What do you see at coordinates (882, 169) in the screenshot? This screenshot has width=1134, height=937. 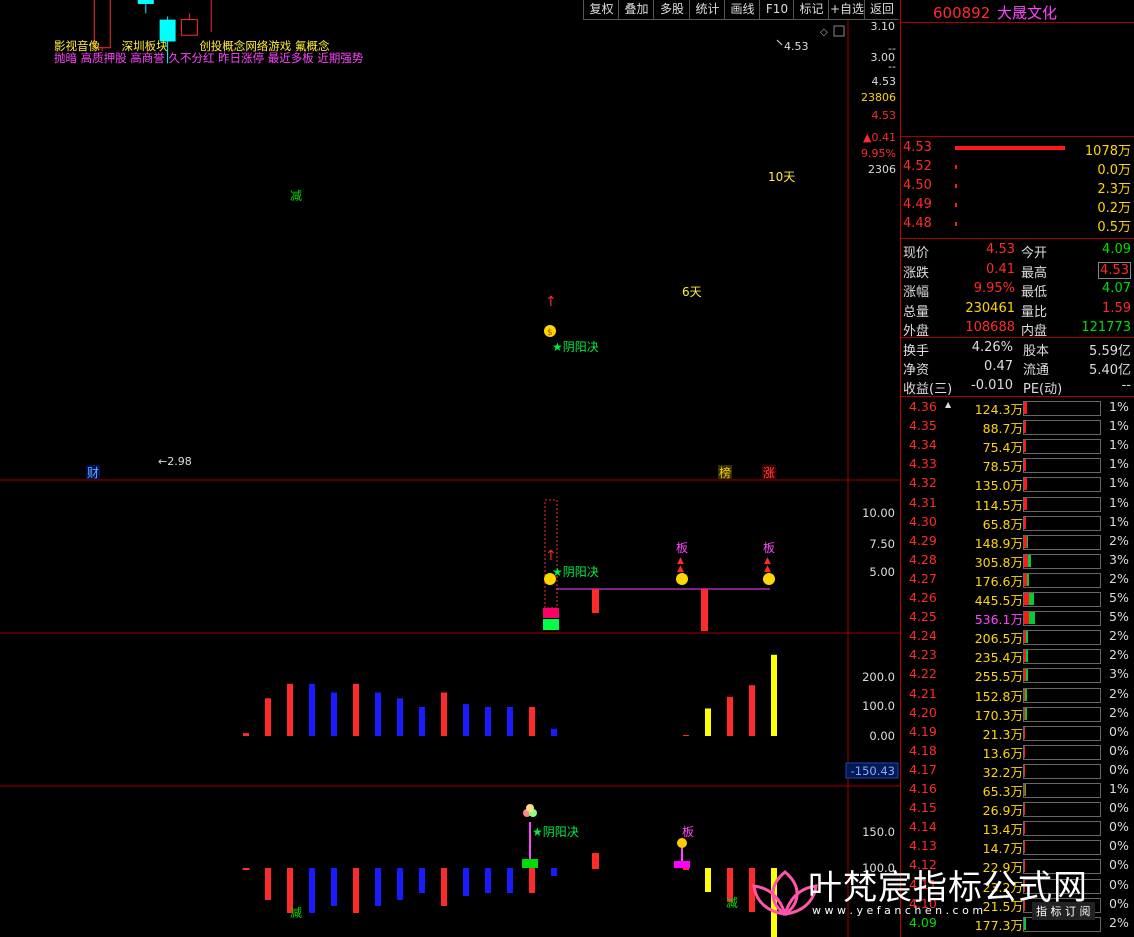 I see `top-info-value: 2306` at bounding box center [882, 169].